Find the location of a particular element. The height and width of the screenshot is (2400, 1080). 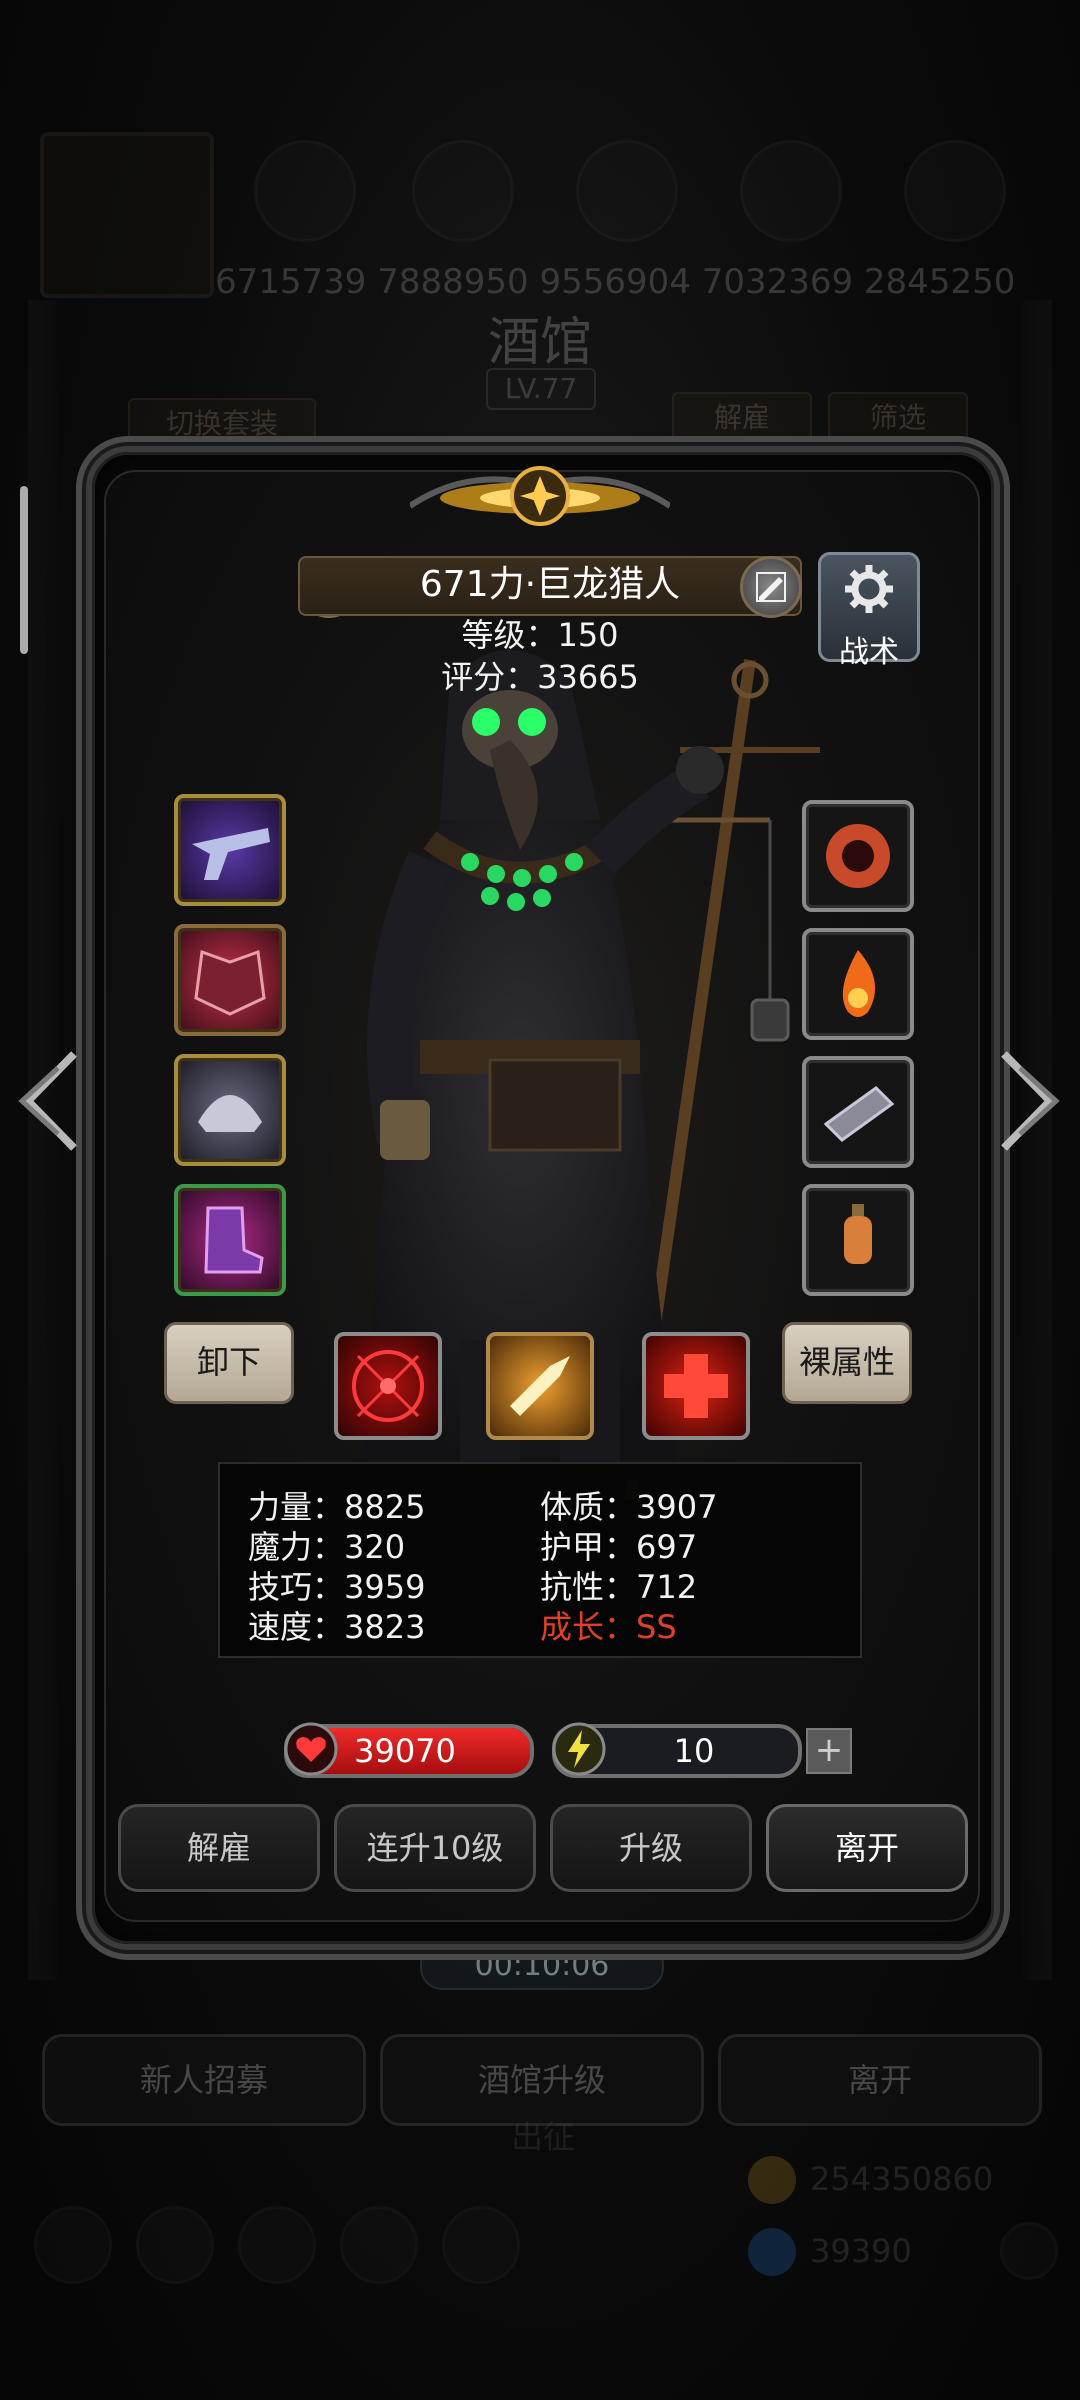

background-dismiss-tab: 解雇 is located at coordinates (742, 418).